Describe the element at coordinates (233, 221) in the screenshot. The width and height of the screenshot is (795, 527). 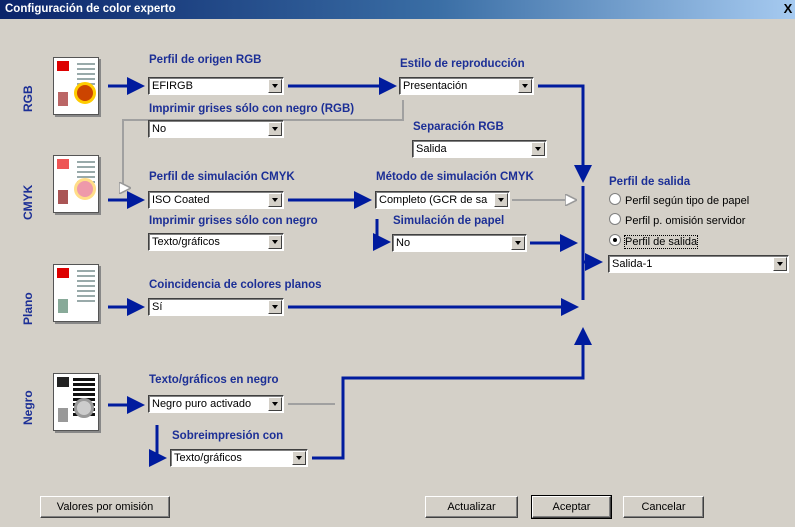
I see `grises-cmyk-label: Imprimir grises sólo con negro` at that location.